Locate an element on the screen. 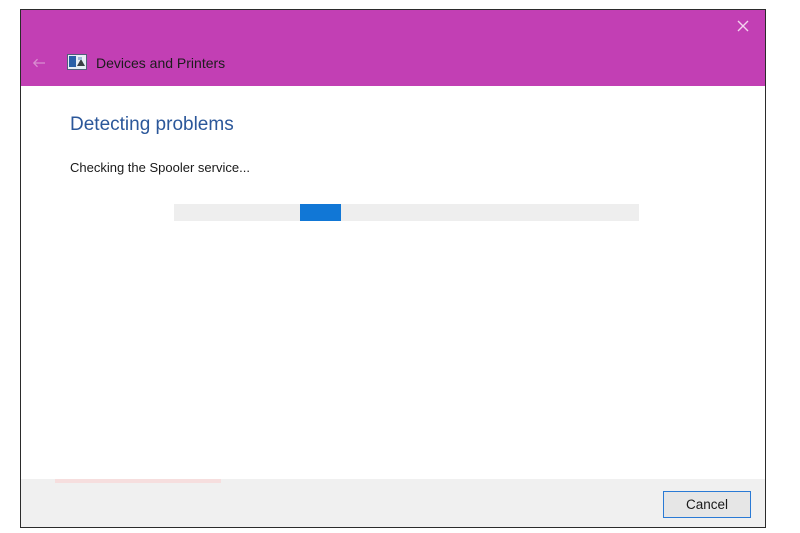 This screenshot has width=800, height=533. progress-indicator is located at coordinates (320, 212).